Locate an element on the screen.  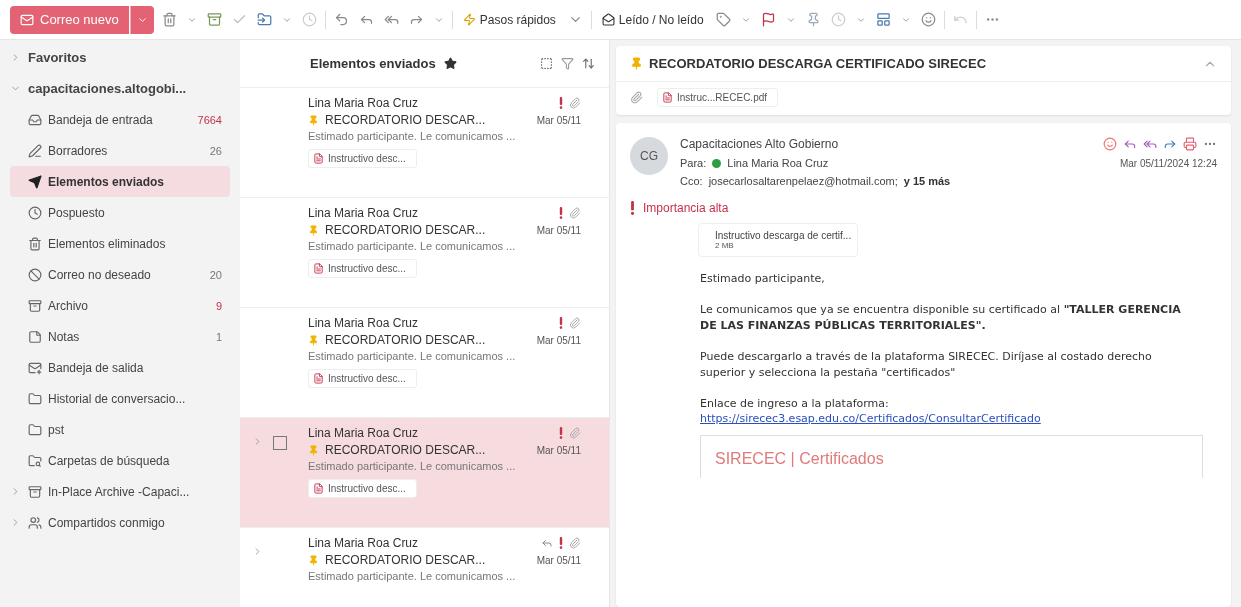
sender-name: Capacitaciones Alto Gobierno is located at coordinates (760, 144).